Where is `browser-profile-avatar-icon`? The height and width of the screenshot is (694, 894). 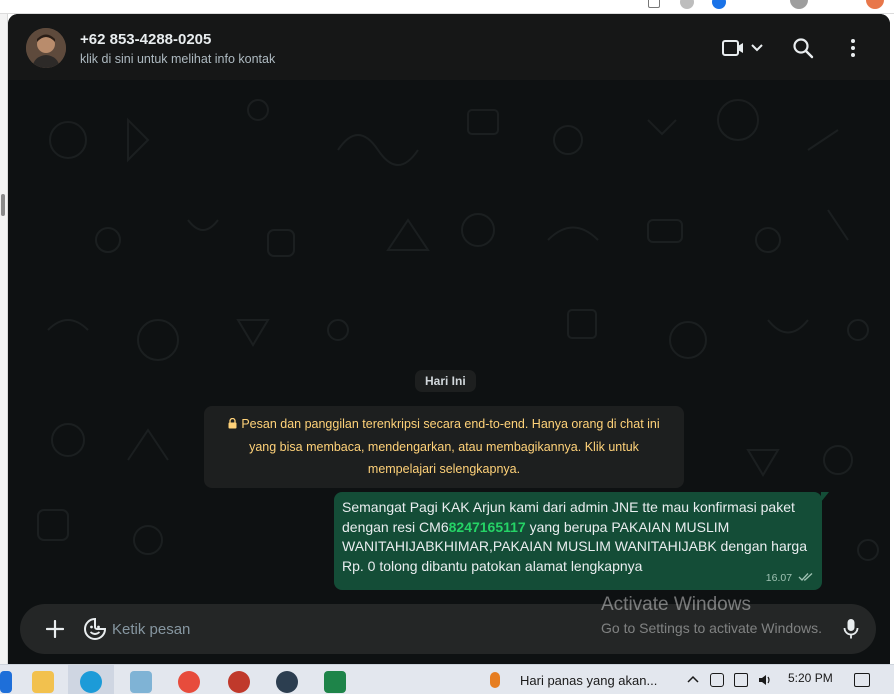
browser-profile-avatar-icon is located at coordinates (799, 4).